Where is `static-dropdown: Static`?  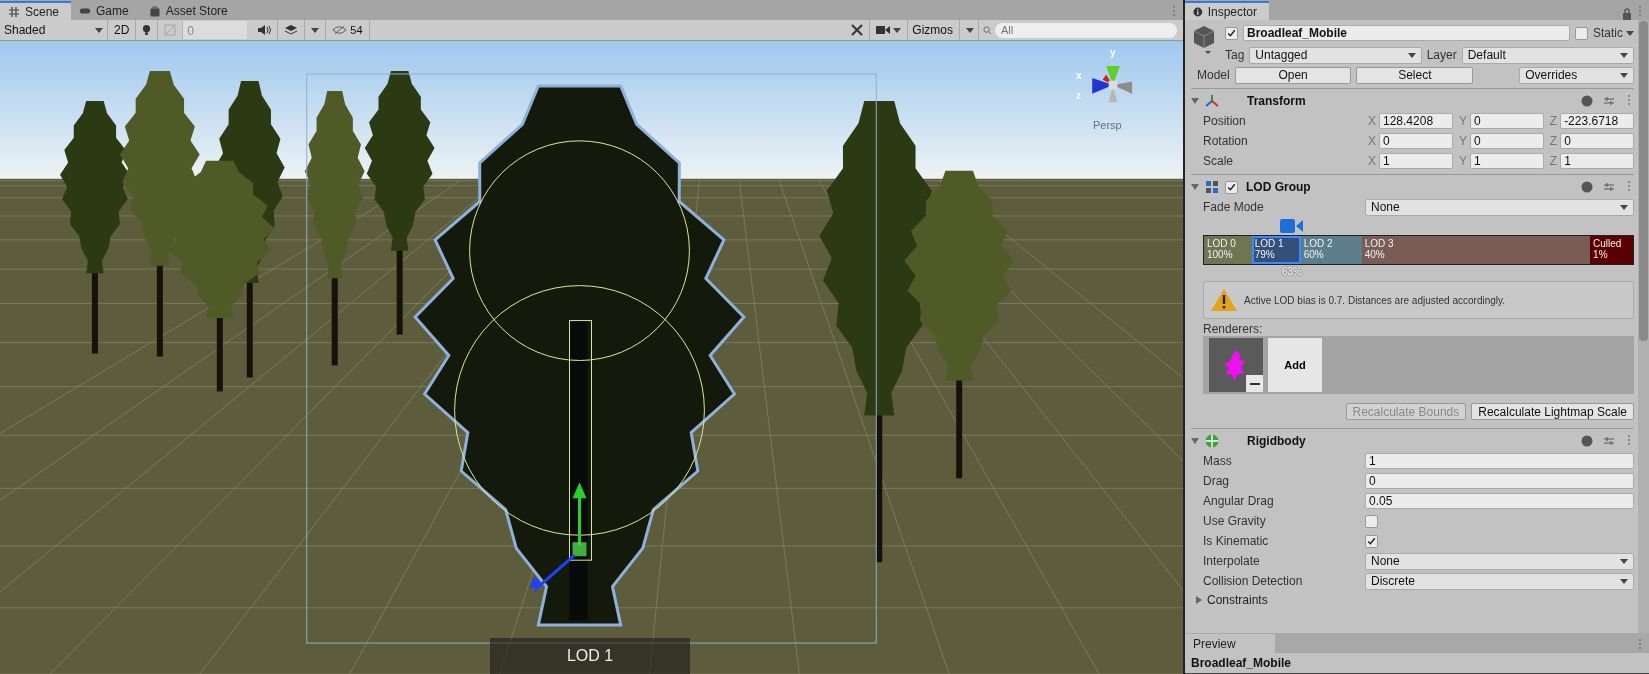
static-dropdown: Static is located at coordinates (1613, 33).